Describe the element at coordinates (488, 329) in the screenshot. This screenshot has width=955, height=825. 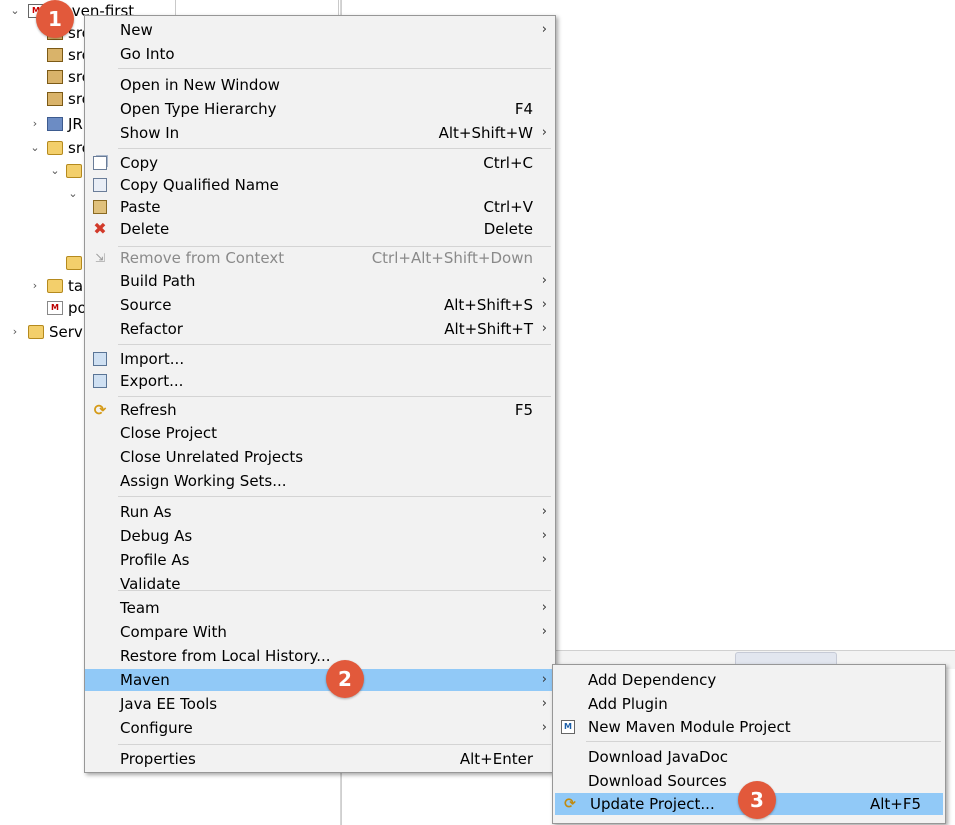
I see `menu-item-shortcut: Alt+Shift+T` at that location.